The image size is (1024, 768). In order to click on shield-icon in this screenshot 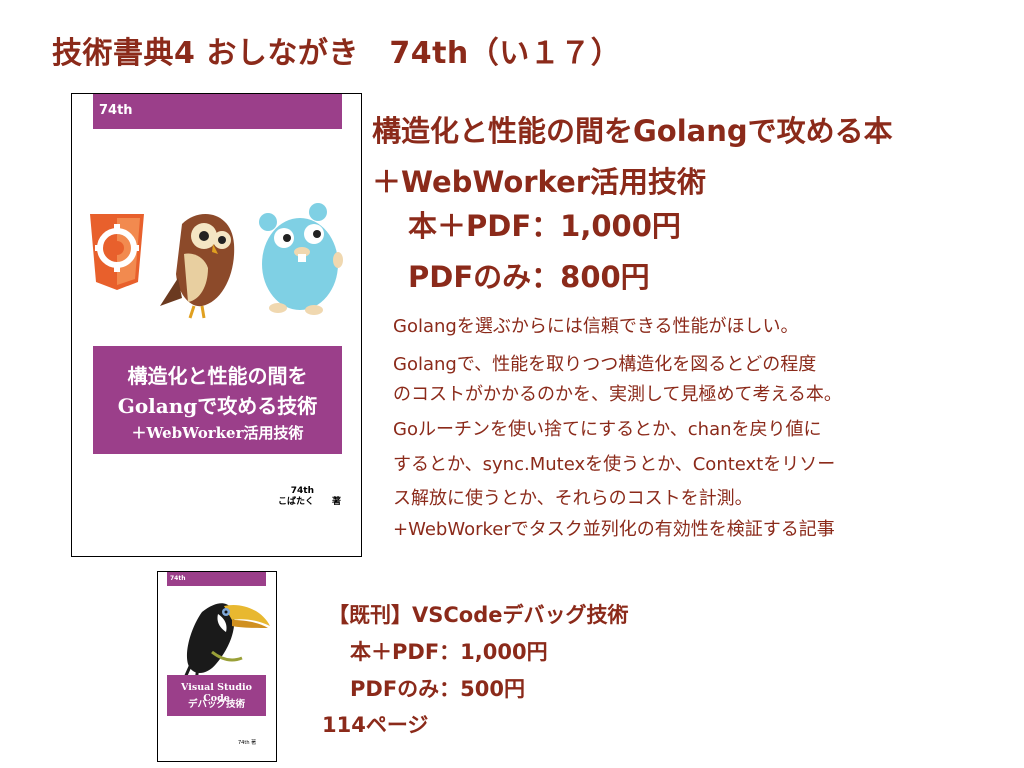, I will do `click(117, 252)`.